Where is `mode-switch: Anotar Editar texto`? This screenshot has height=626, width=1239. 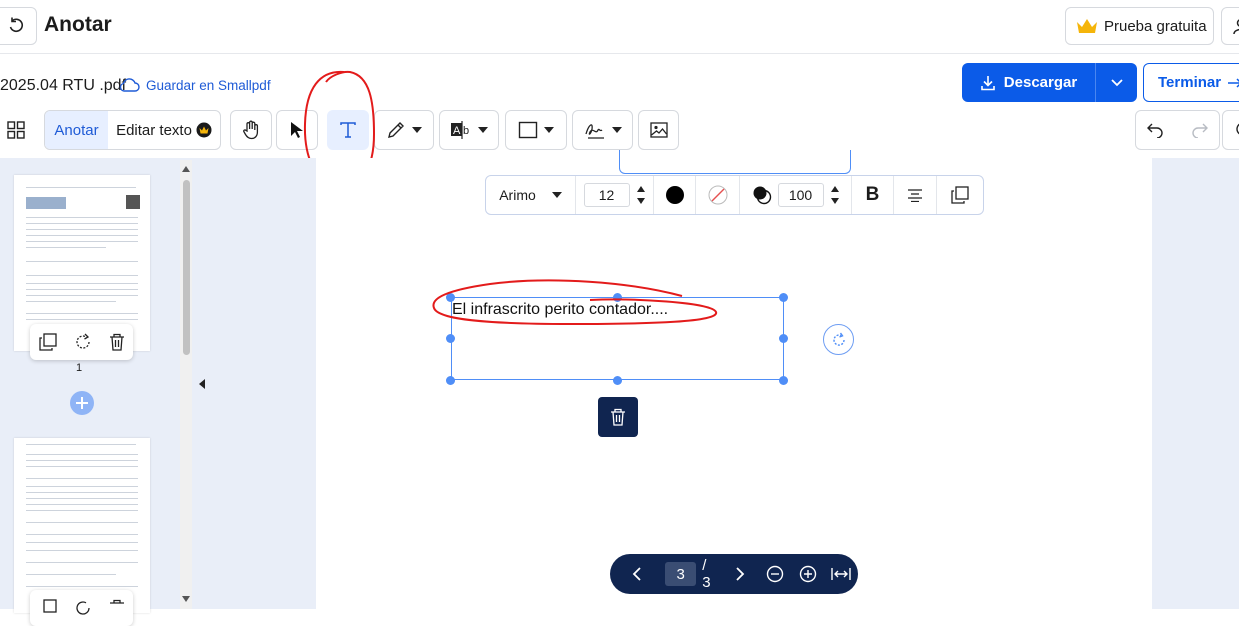
mode-switch: Anotar Editar texto is located at coordinates (132, 130).